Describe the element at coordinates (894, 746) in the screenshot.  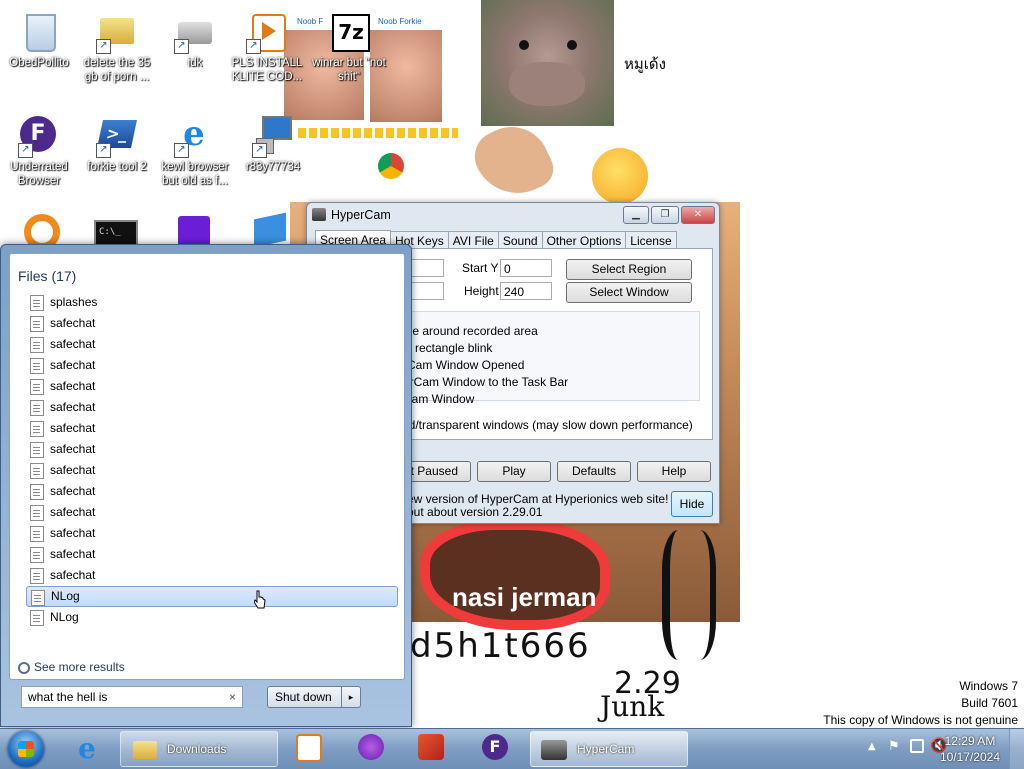
I see `action-center-flag-icon: ⚑` at that location.